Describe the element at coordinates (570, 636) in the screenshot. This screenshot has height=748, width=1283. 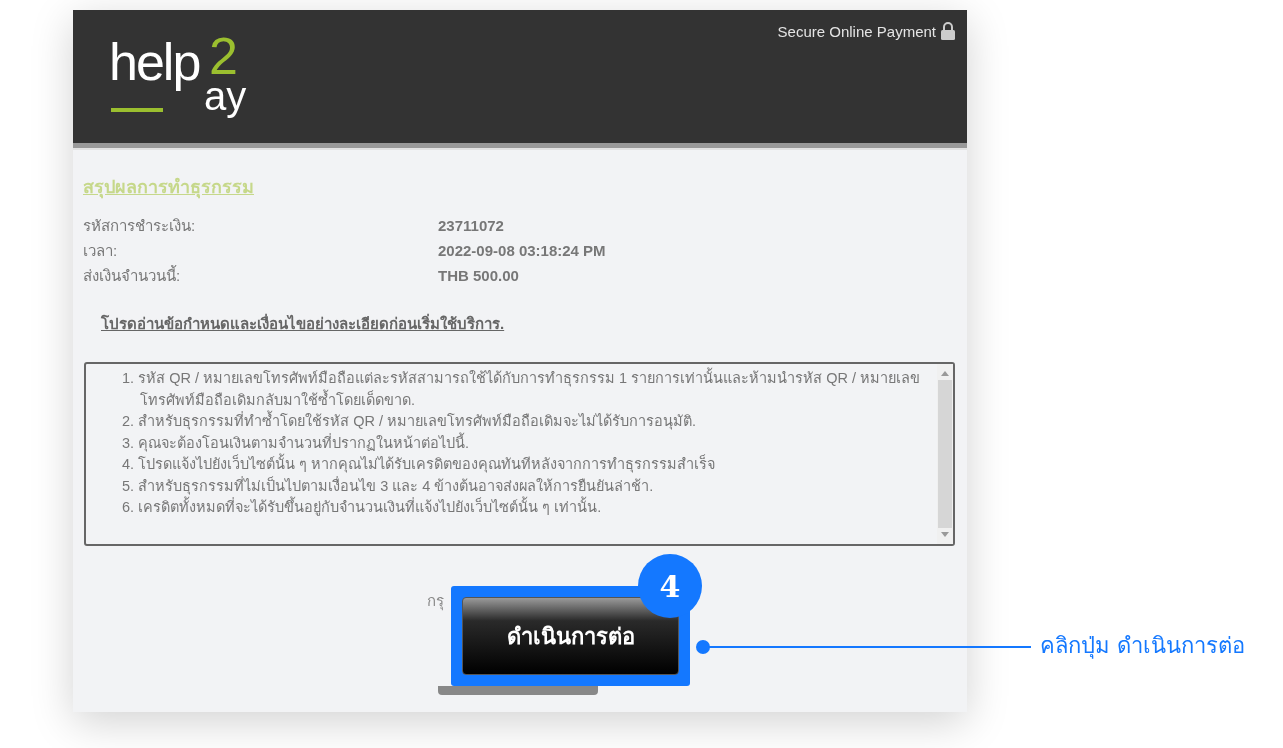
I see `continue-button: ดำเนินการต่อ` at that location.